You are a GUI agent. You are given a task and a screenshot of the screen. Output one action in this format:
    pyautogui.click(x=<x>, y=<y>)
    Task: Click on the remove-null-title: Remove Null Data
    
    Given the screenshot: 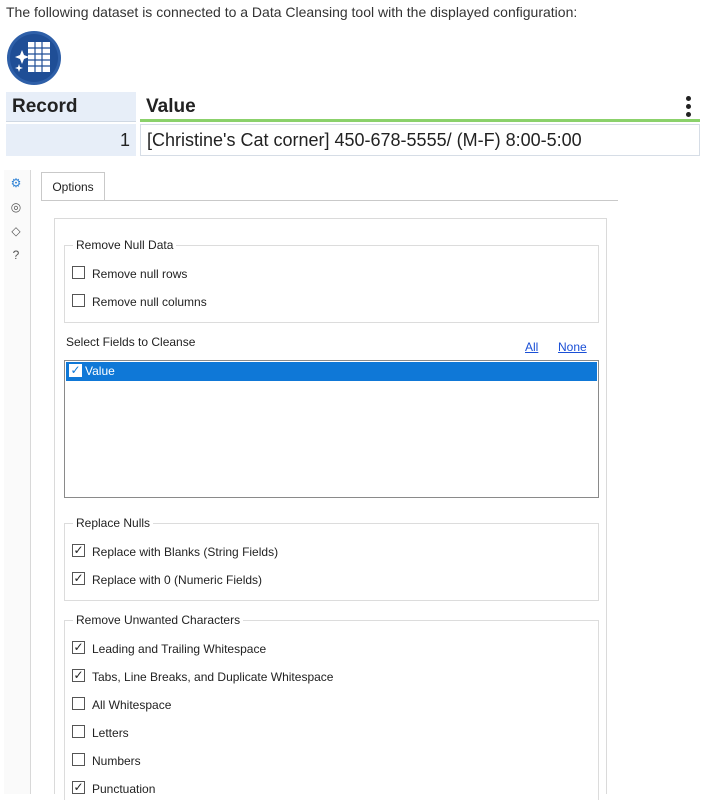 What is the action you would take?
    pyautogui.click(x=125, y=245)
    